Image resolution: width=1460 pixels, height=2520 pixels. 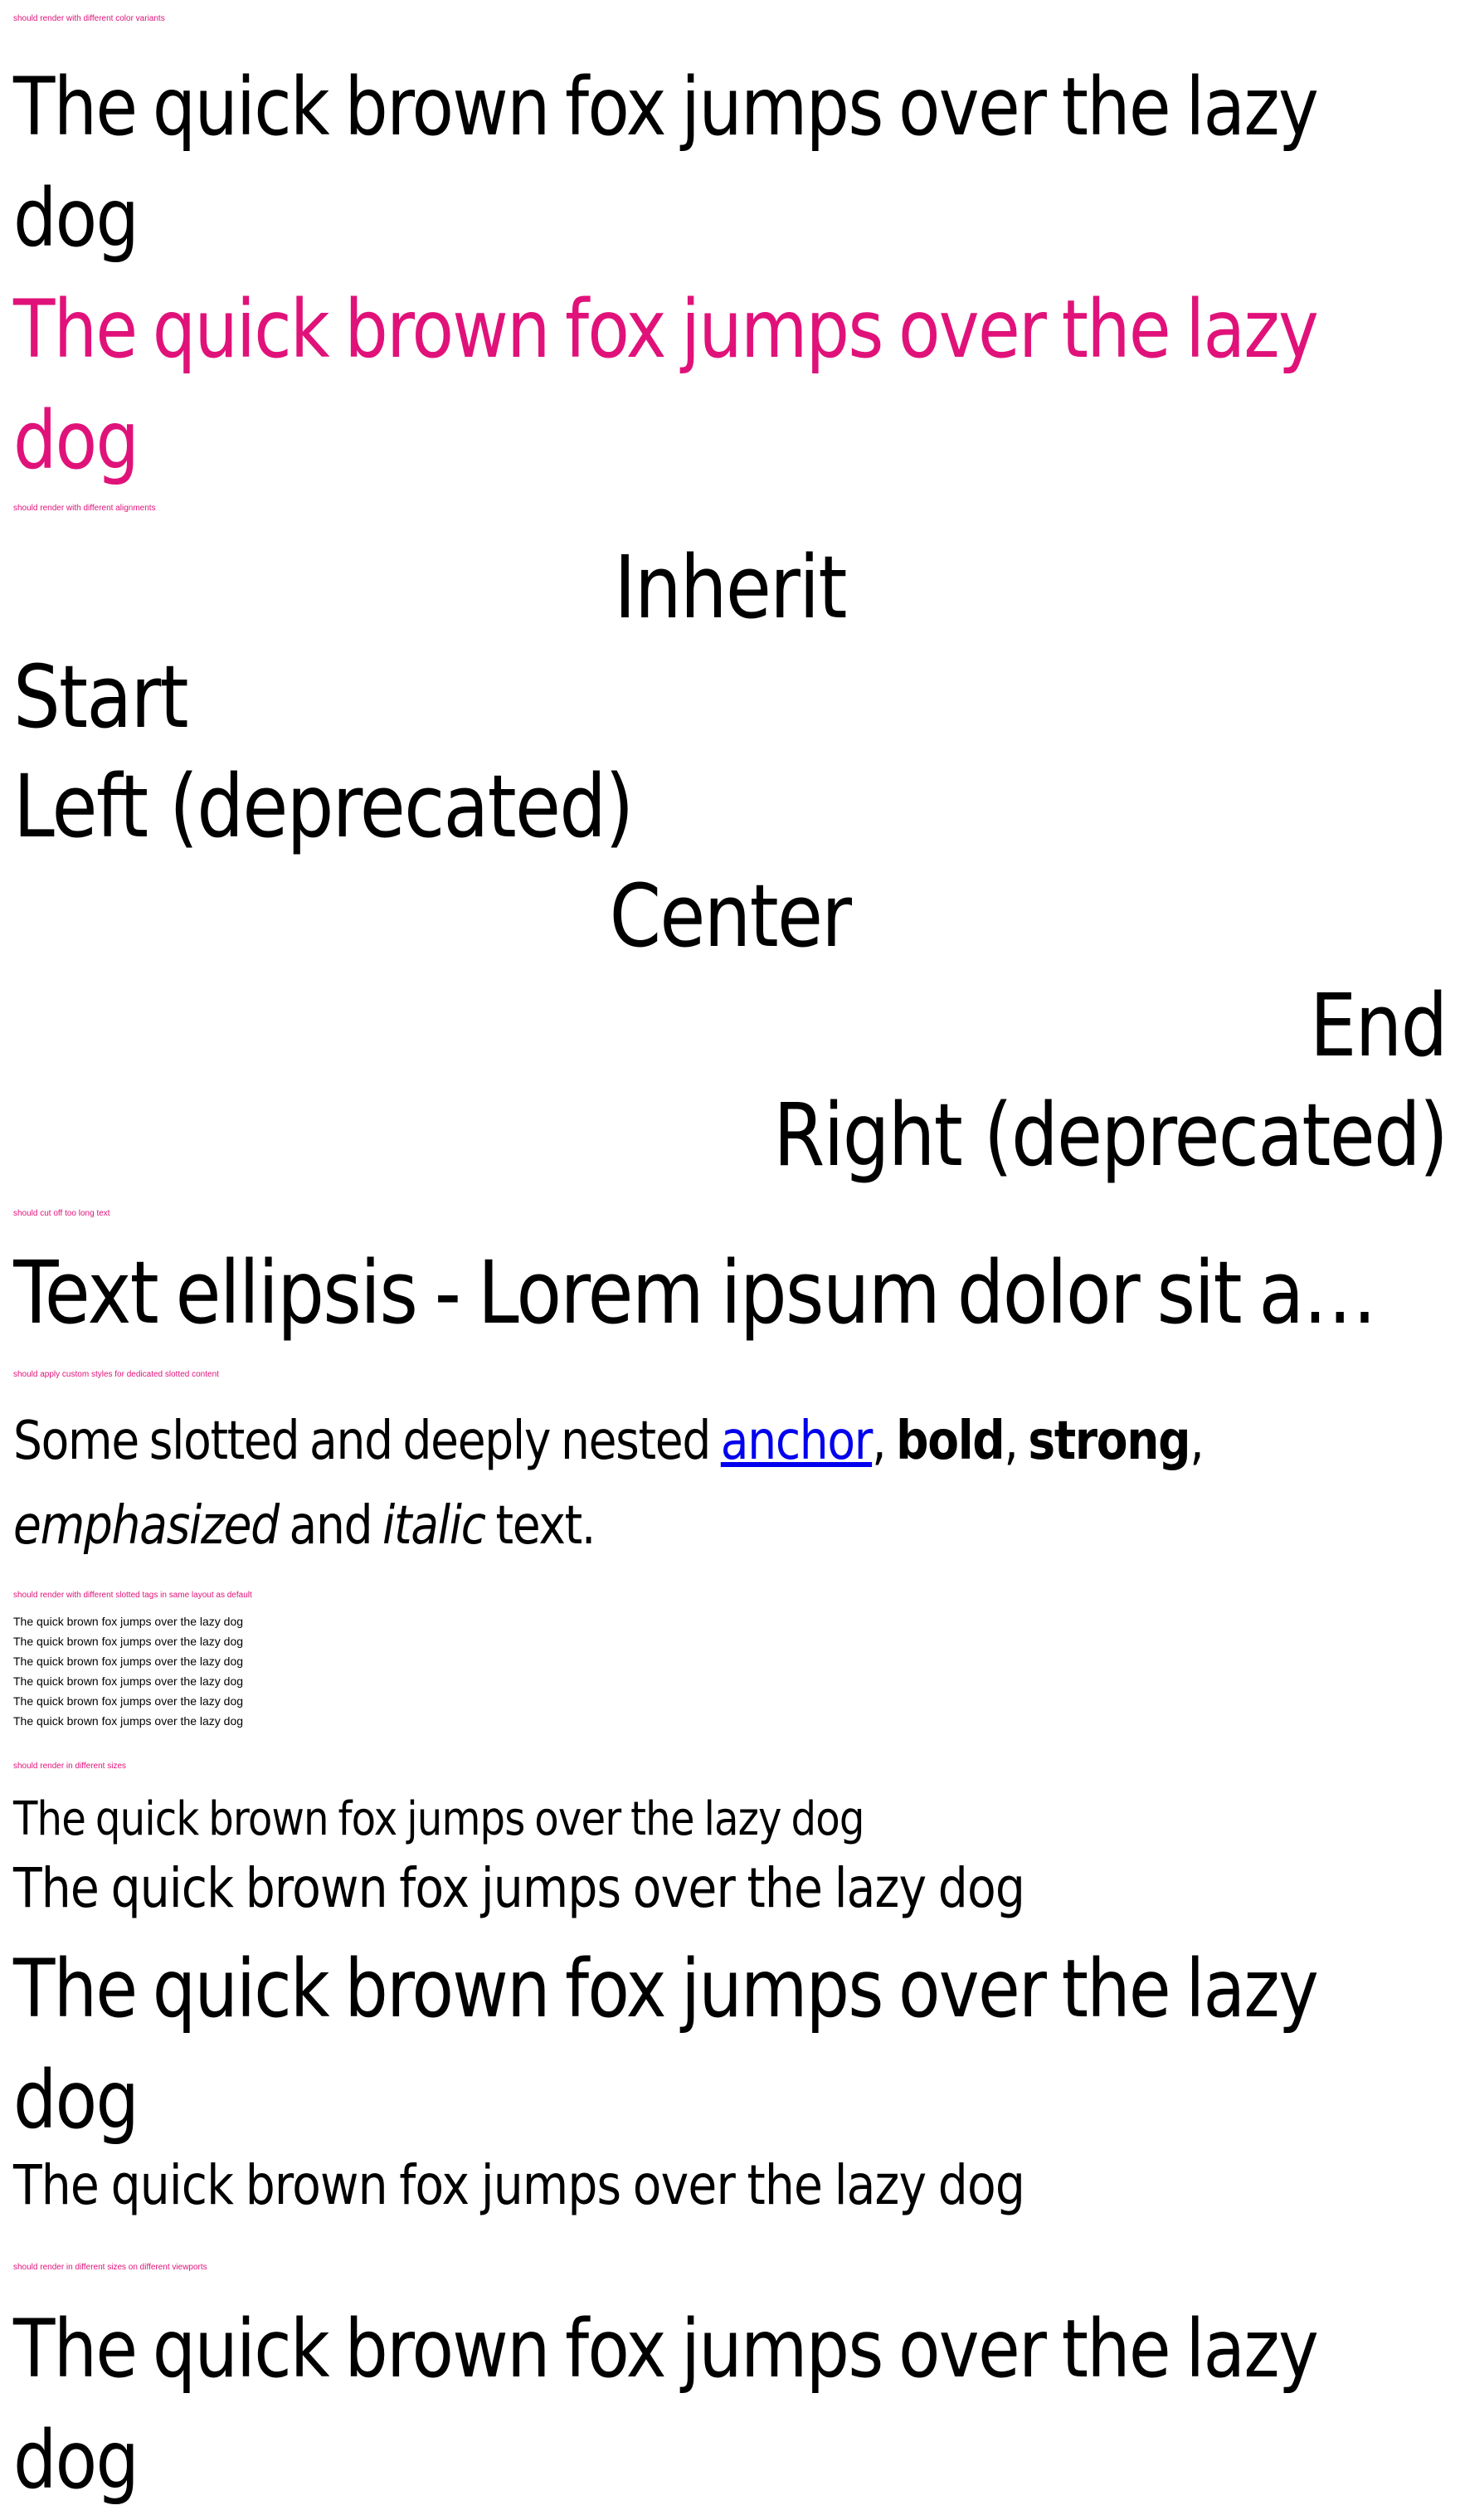 I want to click on text-align-right: Right (deprecated), so click(x=1110, y=1135).